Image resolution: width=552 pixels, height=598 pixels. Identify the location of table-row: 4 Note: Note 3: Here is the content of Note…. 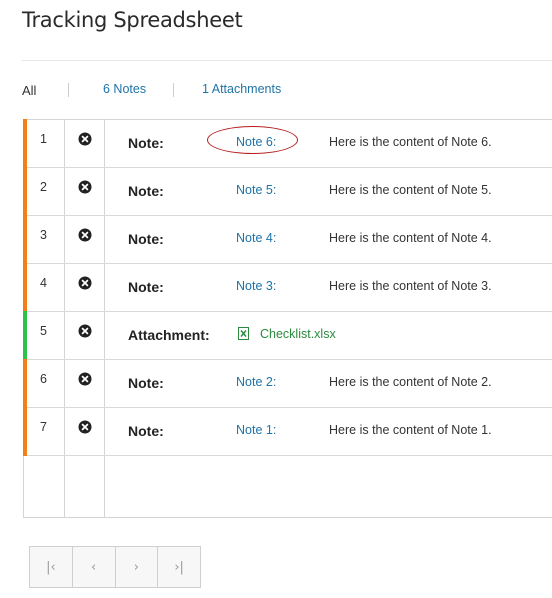
(287, 287).